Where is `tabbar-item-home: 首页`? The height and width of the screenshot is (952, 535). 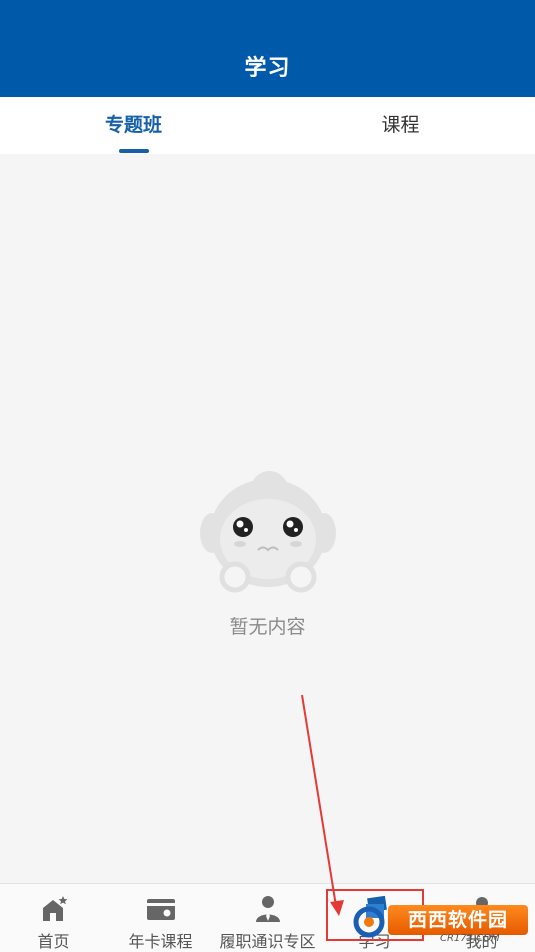 tabbar-item-home: 首页 is located at coordinates (53, 918).